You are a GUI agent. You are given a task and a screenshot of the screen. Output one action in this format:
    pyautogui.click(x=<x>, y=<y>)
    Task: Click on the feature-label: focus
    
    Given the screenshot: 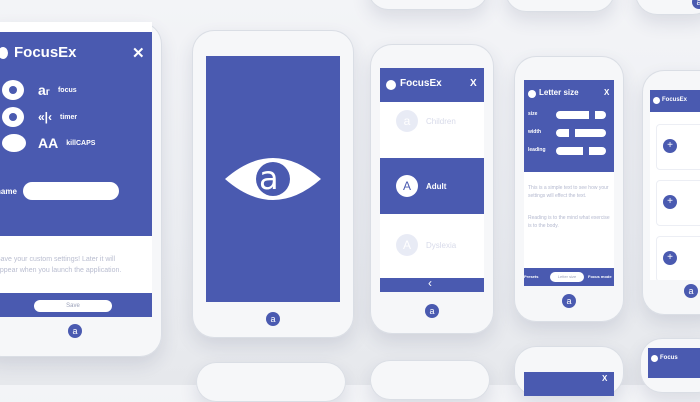 What is the action you would take?
    pyautogui.click(x=67, y=90)
    